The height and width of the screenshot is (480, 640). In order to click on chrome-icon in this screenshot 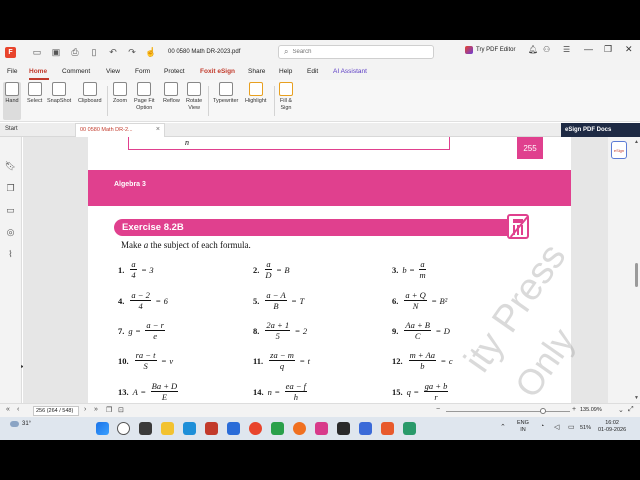, I will do `click(255, 428)`.